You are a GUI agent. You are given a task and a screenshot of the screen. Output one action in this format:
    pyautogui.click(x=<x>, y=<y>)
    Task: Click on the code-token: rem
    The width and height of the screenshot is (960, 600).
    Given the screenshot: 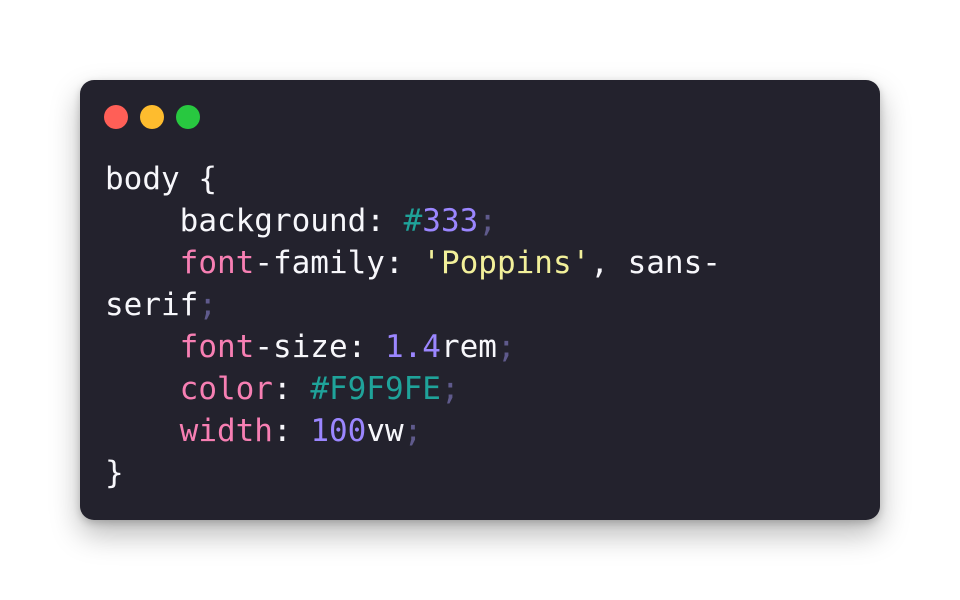 What is the action you would take?
    pyautogui.click(x=468, y=347)
    